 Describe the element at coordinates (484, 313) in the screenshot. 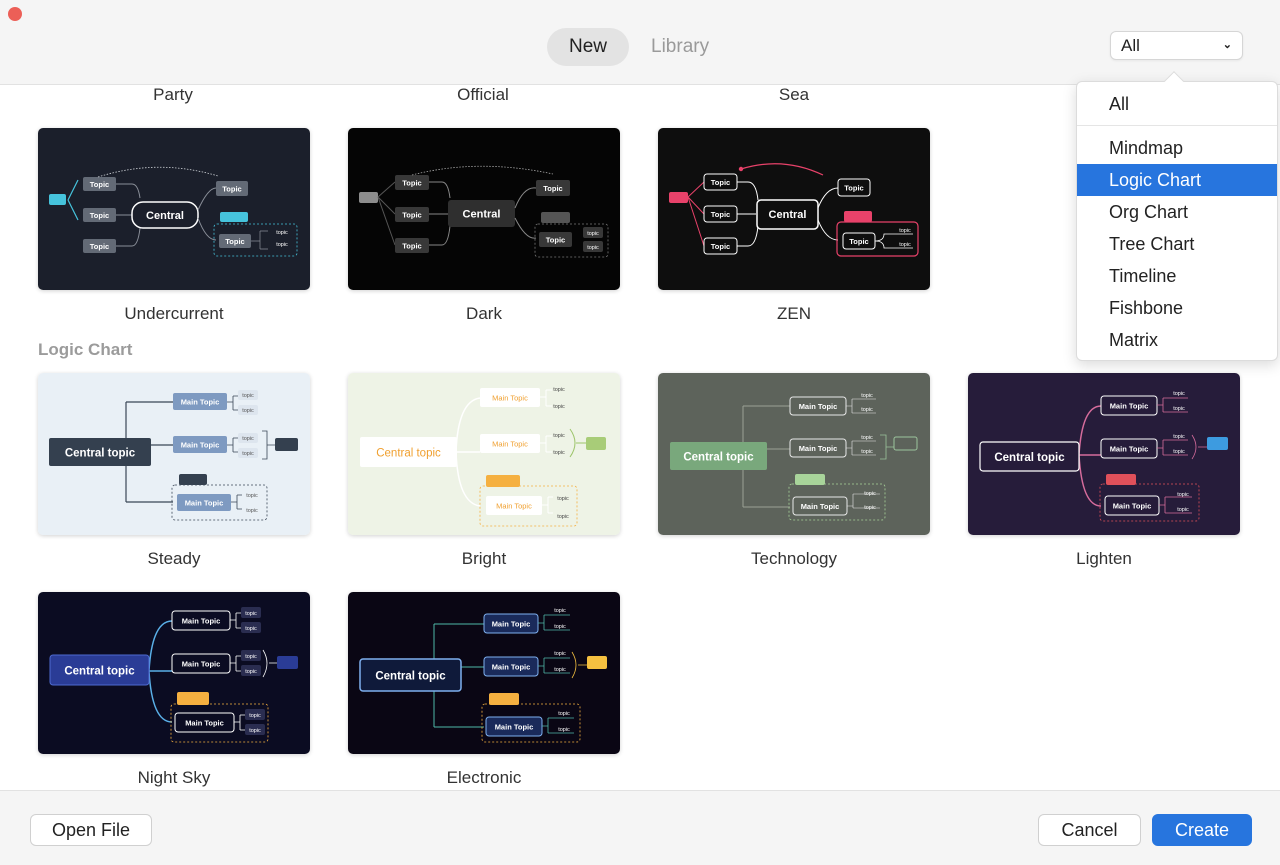

I see `template-name: Dark` at that location.